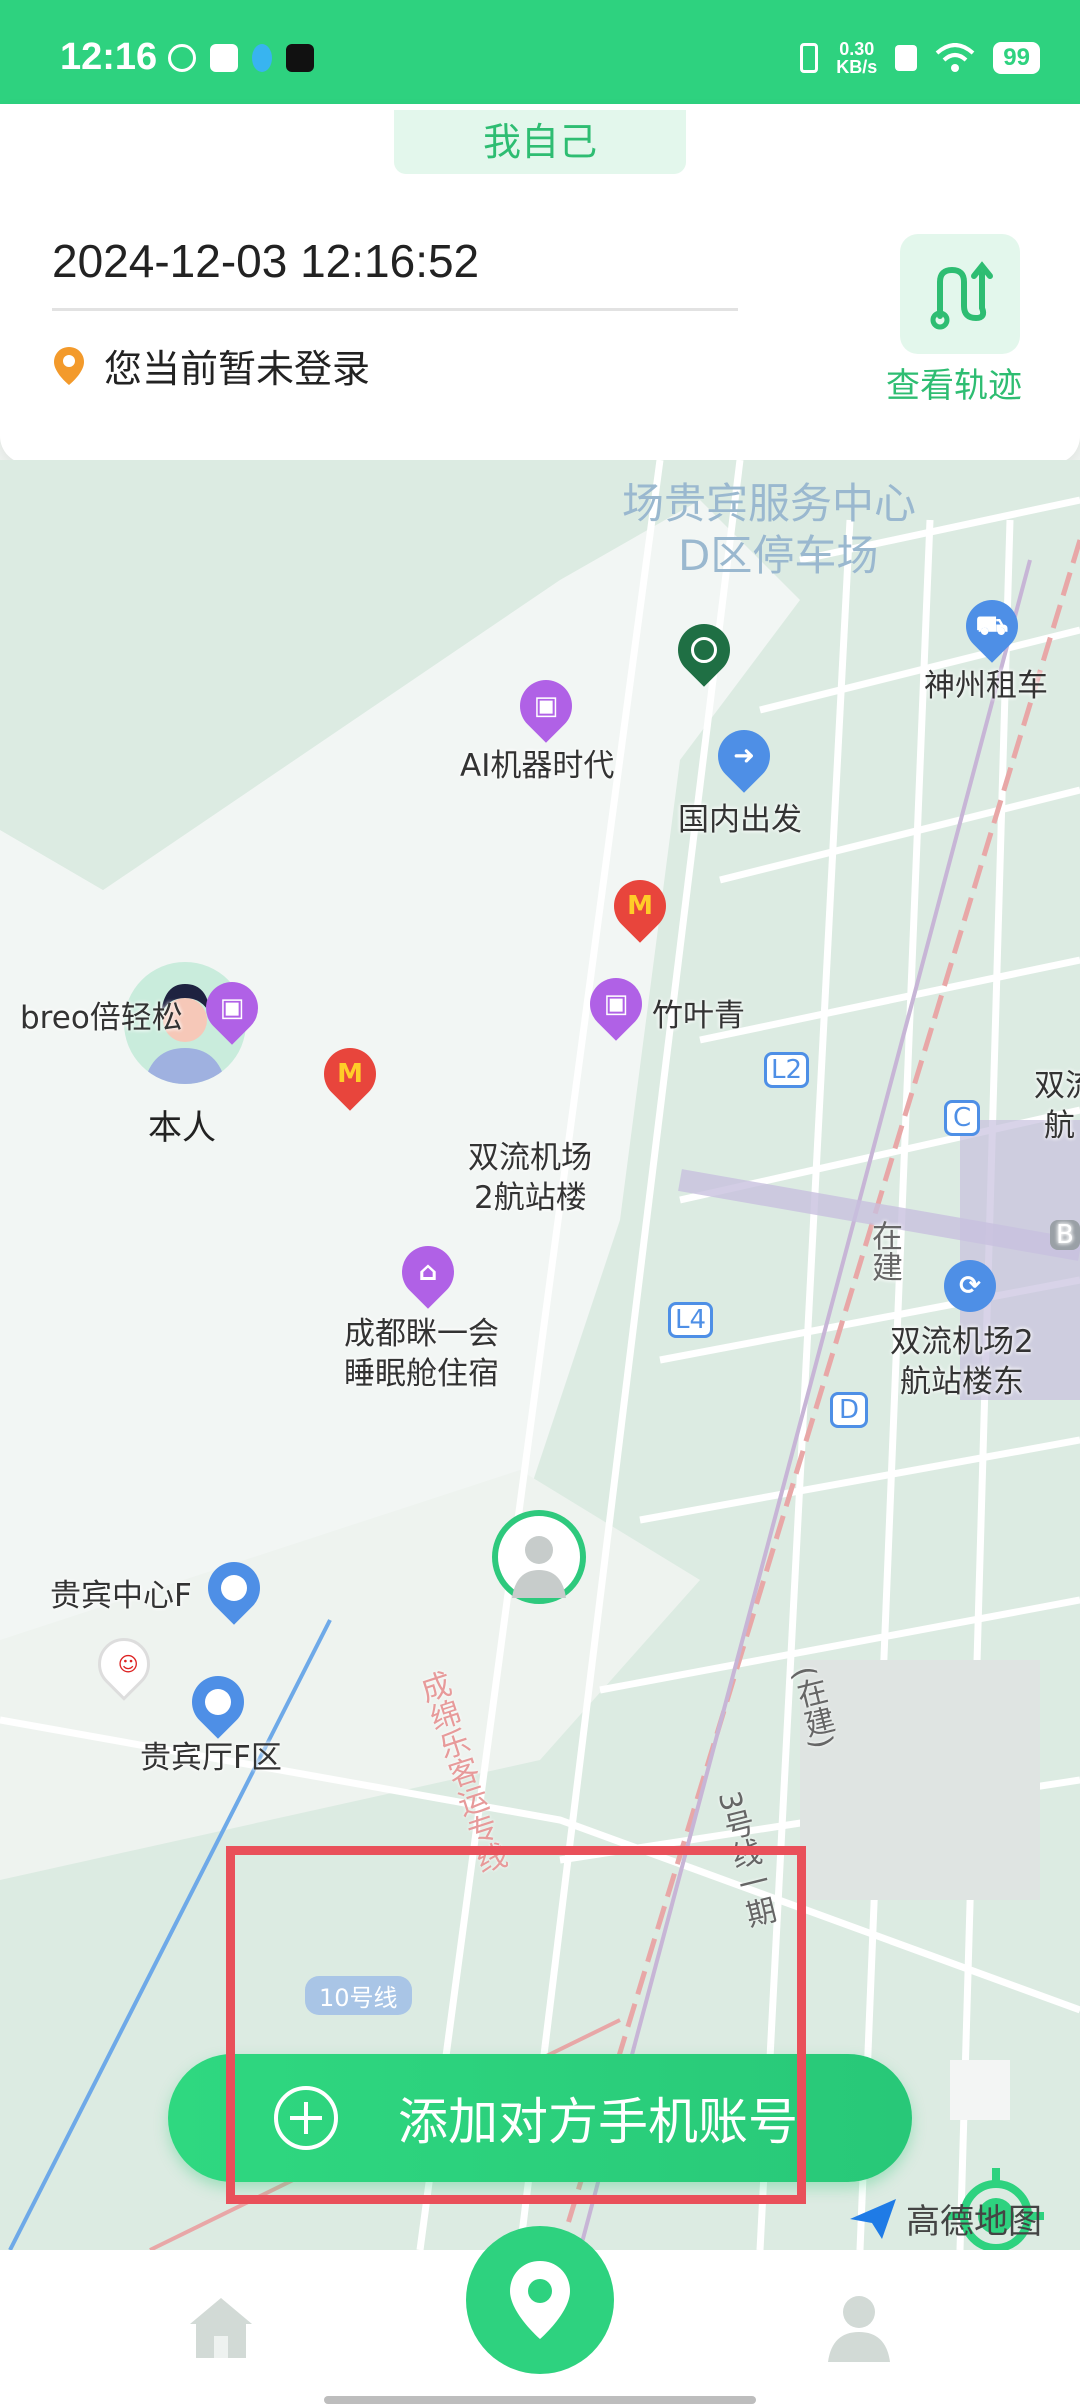 This screenshot has height=2408, width=1080. I want to click on poi-construction: 在建, so click(884, 1251).